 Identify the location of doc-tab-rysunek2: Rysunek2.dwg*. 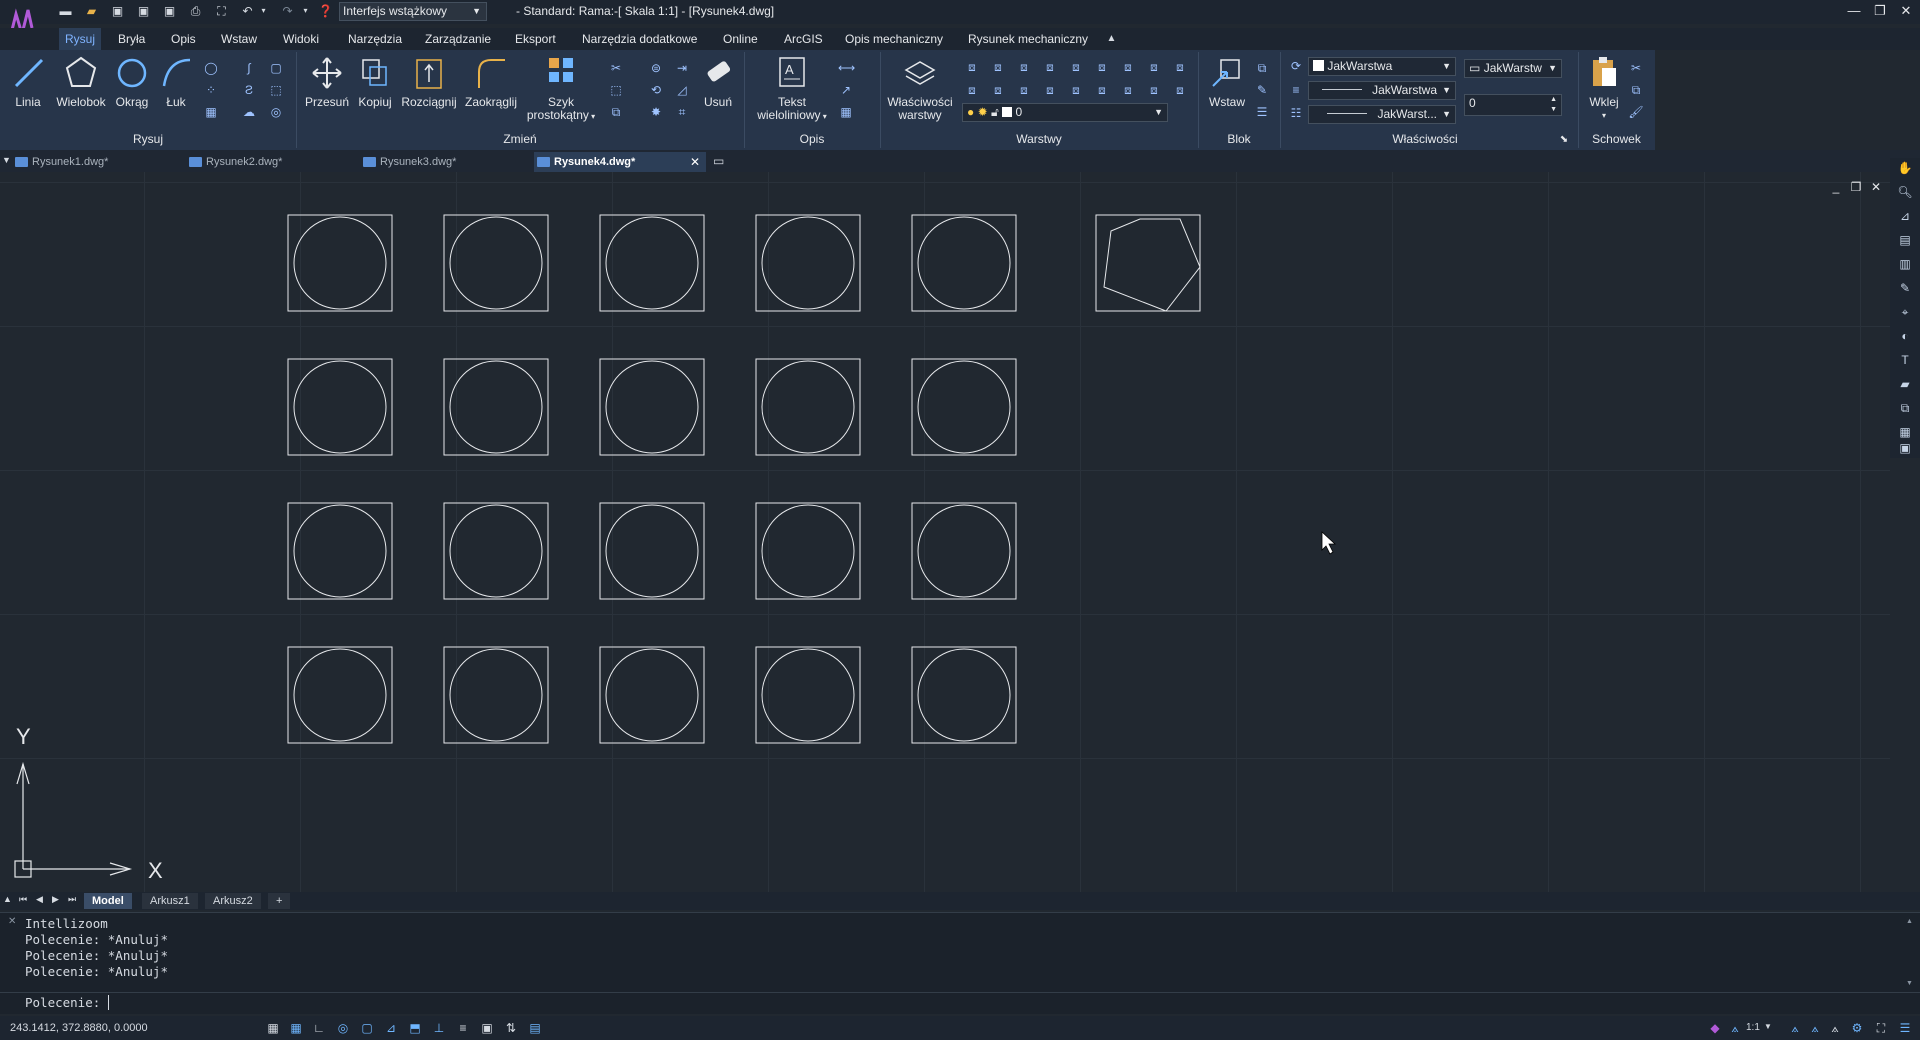
(272, 162).